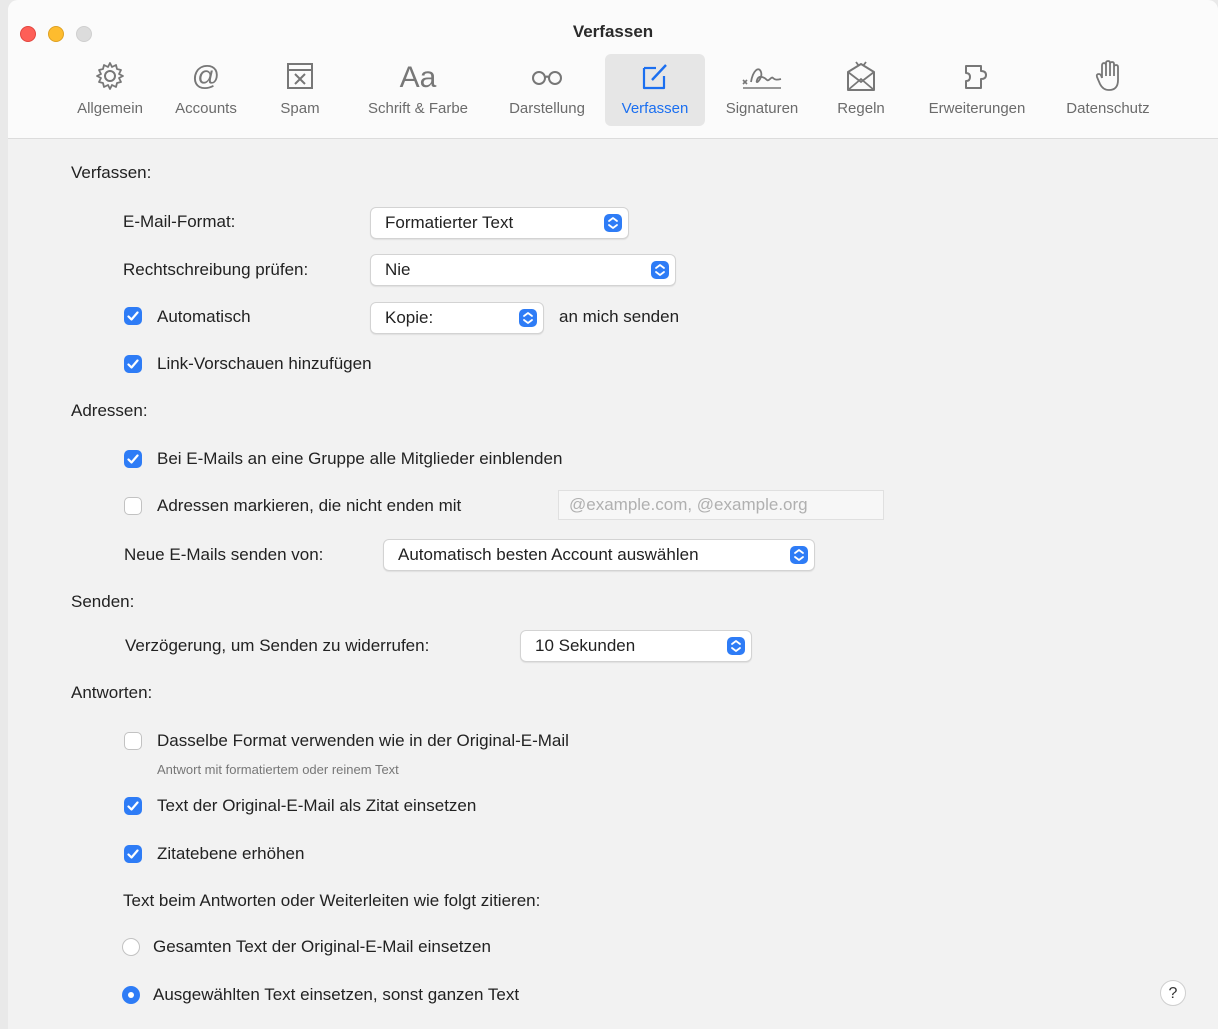 The image size is (1218, 1029). What do you see at coordinates (231, 853) in the screenshot?
I see `increase-quote-level-label: Zitatebene erhöhen` at bounding box center [231, 853].